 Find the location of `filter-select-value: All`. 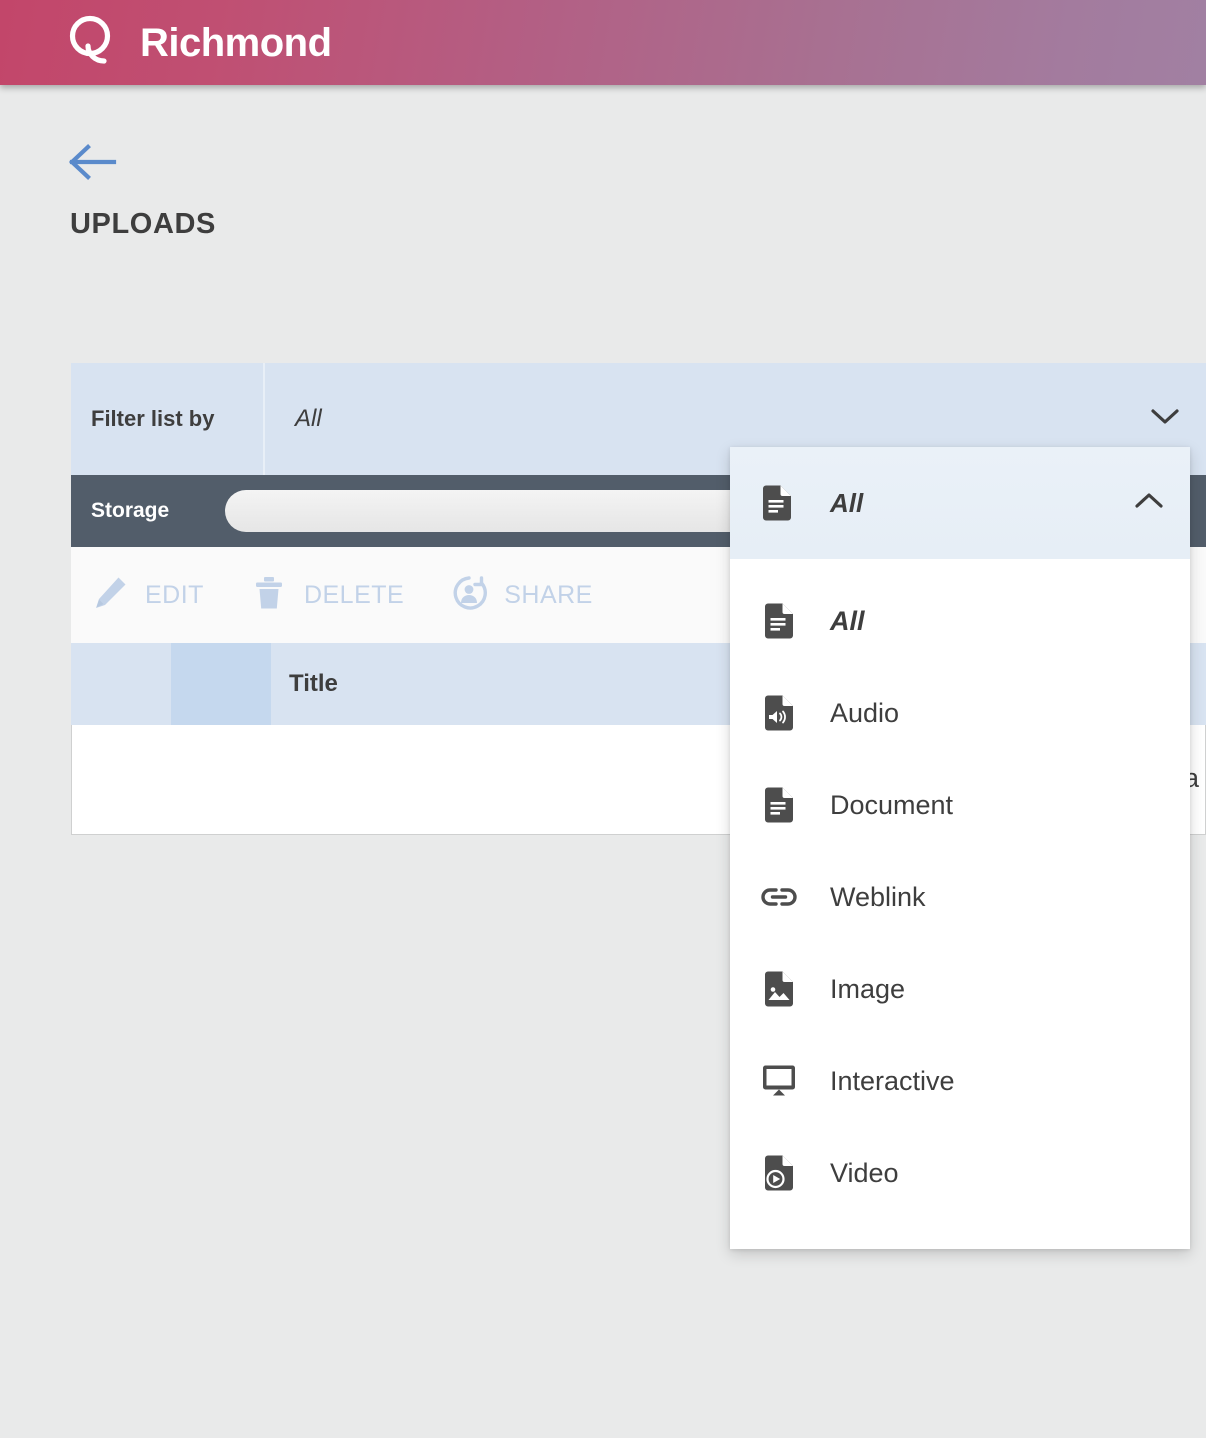

filter-select-value: All is located at coordinates (308, 418).